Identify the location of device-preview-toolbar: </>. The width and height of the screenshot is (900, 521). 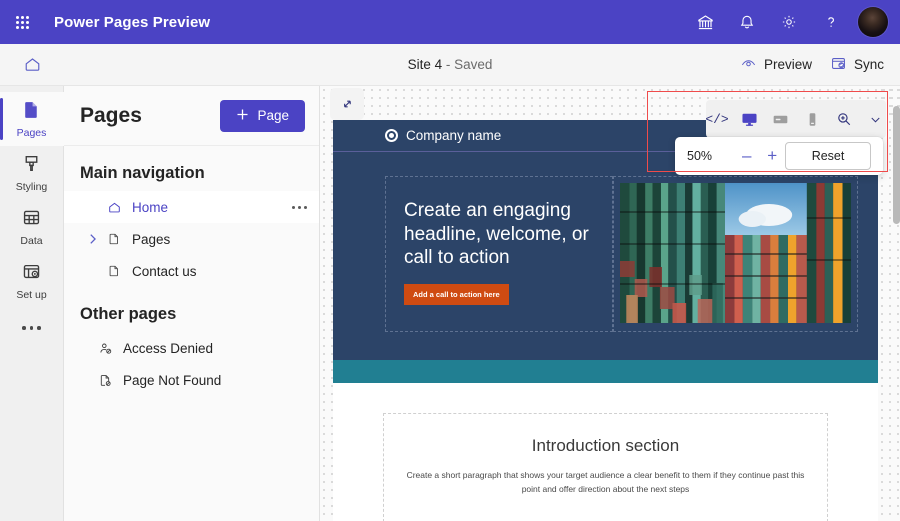
(795, 119).